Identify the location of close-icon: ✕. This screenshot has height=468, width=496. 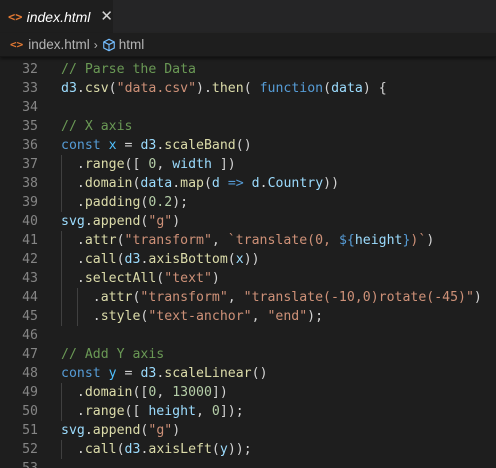
(106, 16).